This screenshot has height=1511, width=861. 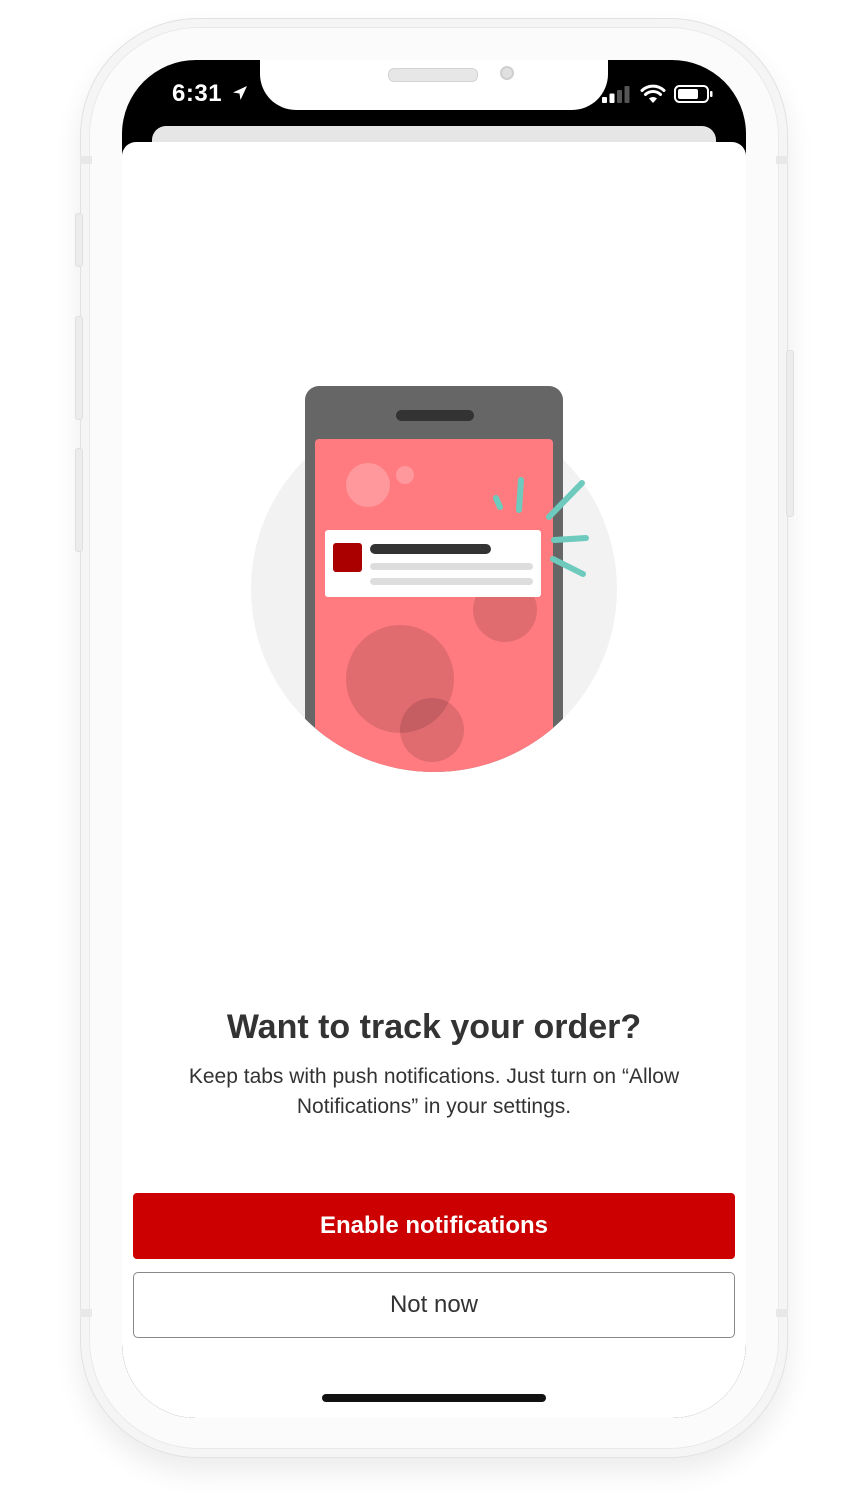 I want to click on status-time-text: 6:31, so click(x=197, y=93).